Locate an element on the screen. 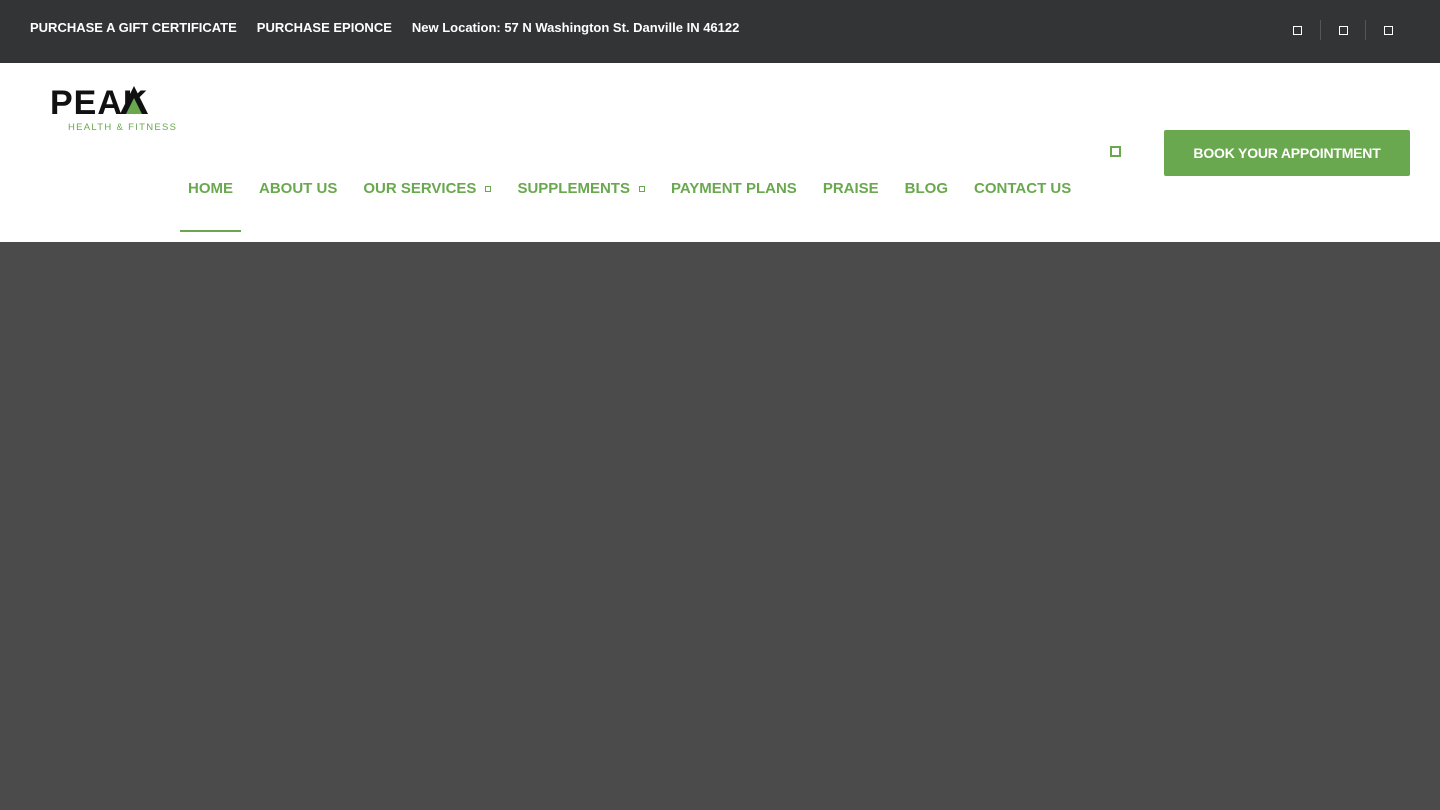 Image resolution: width=1440 pixels, height=810 pixels. nav-item-label: SUPPLEMENTS is located at coordinates (573, 188).